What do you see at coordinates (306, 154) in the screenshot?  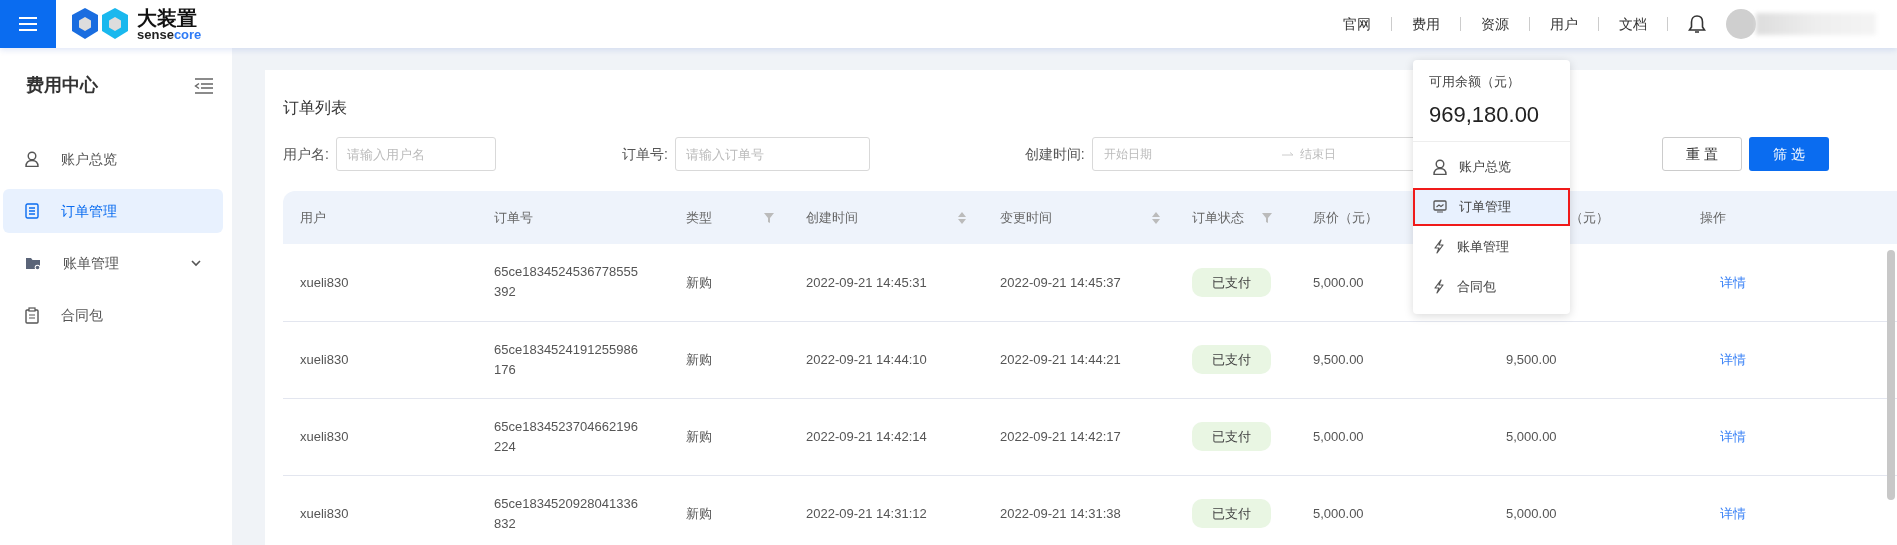 I see `field-label: 用户名:` at bounding box center [306, 154].